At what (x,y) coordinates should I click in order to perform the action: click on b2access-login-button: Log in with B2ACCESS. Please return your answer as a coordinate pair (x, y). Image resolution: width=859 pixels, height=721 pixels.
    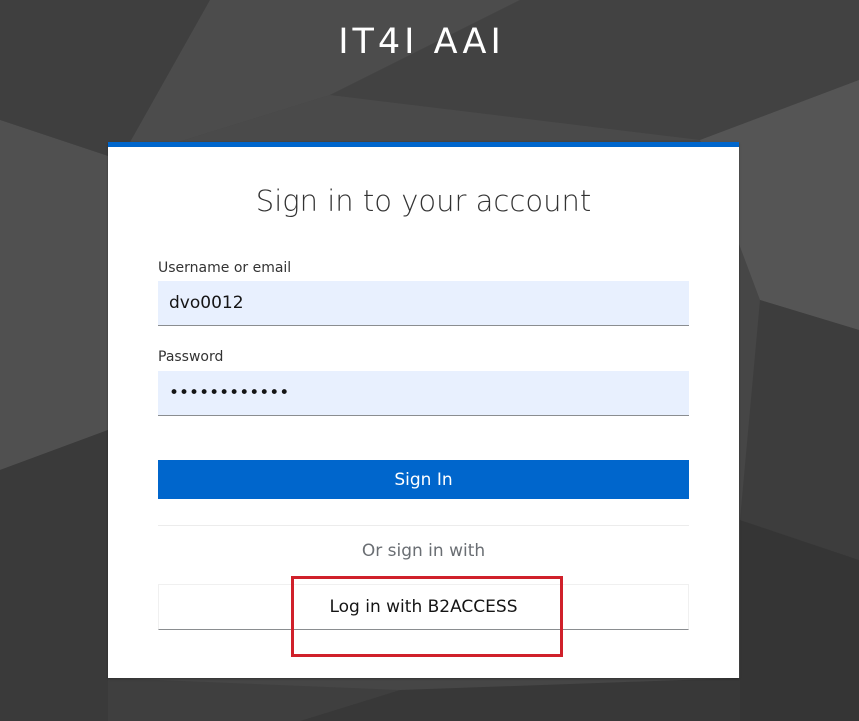
    Looking at the image, I should click on (423, 607).